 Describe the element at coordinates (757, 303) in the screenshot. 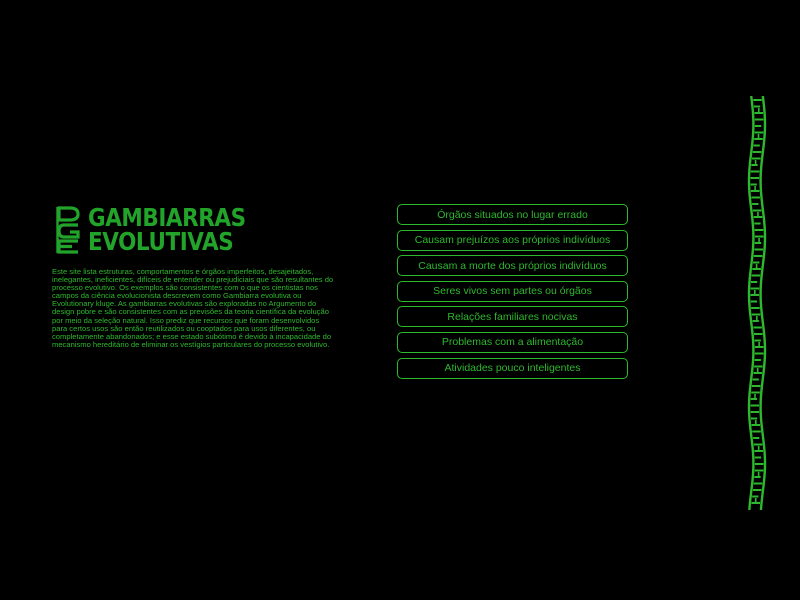

I see `dna-strand-icon` at that location.